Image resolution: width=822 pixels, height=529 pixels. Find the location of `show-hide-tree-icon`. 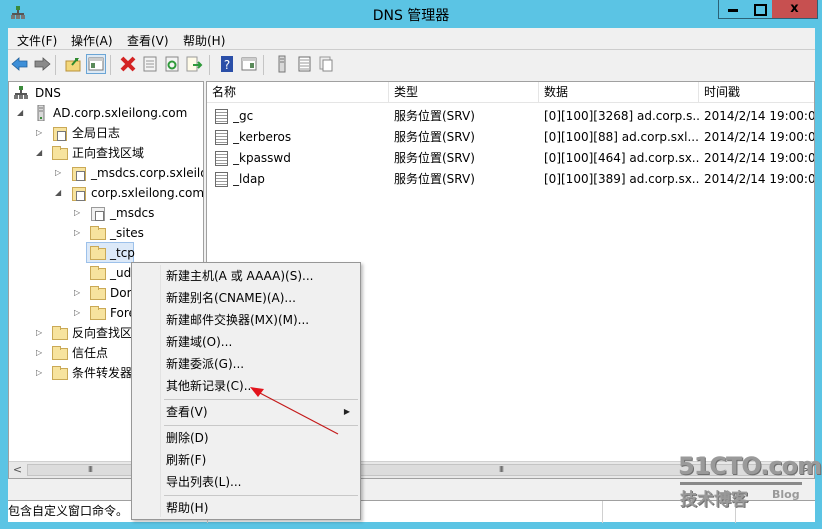

show-hide-tree-icon is located at coordinates (96, 64).